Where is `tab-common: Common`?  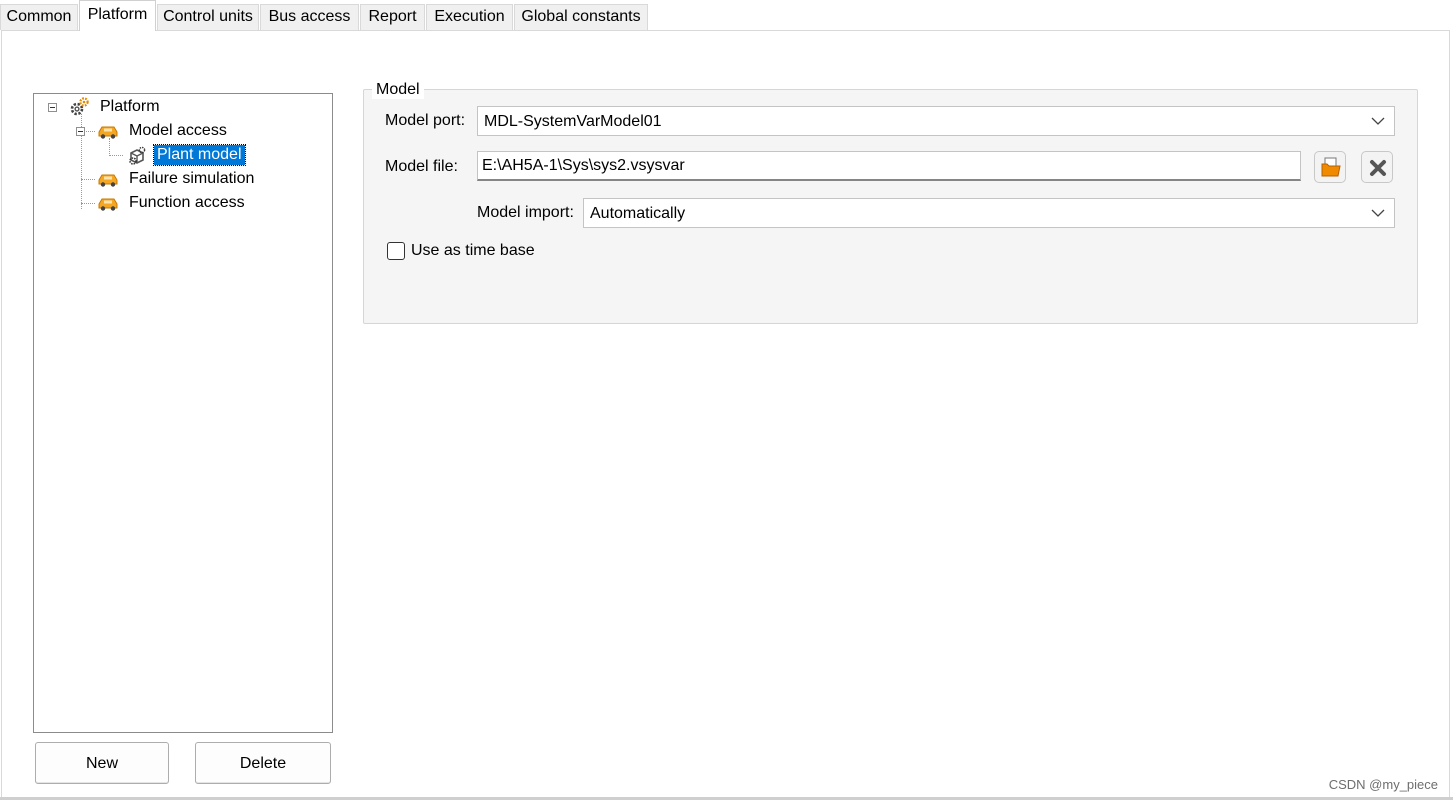 tab-common: Common is located at coordinates (39, 17).